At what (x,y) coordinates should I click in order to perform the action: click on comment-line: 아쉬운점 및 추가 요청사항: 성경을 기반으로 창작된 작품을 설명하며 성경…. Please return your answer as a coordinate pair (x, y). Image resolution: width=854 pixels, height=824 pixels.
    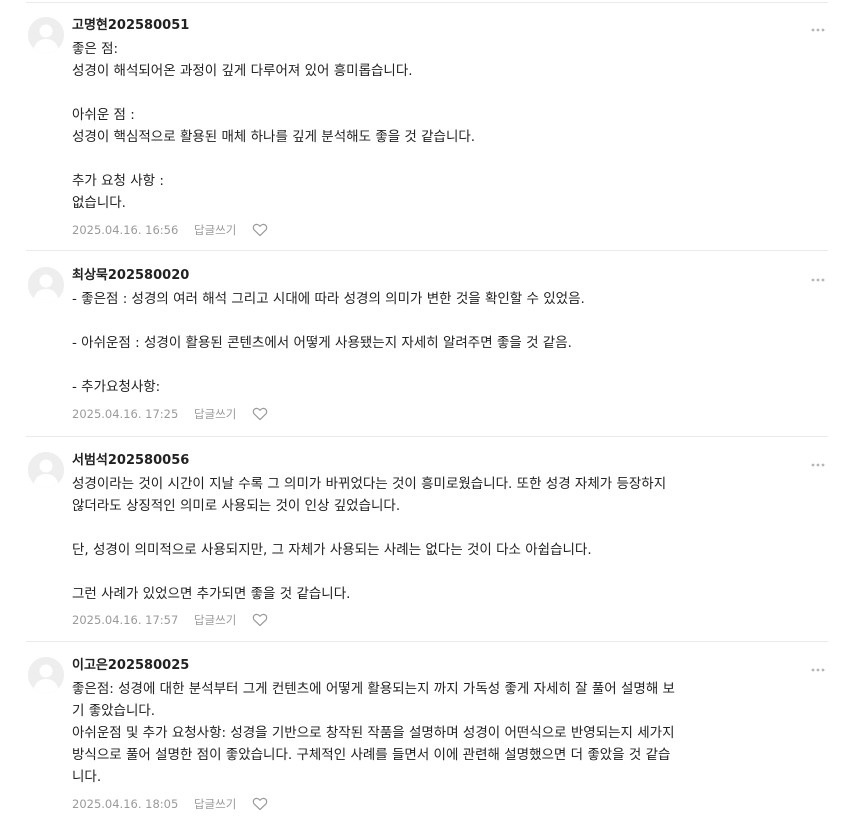
    Looking at the image, I should click on (373, 733).